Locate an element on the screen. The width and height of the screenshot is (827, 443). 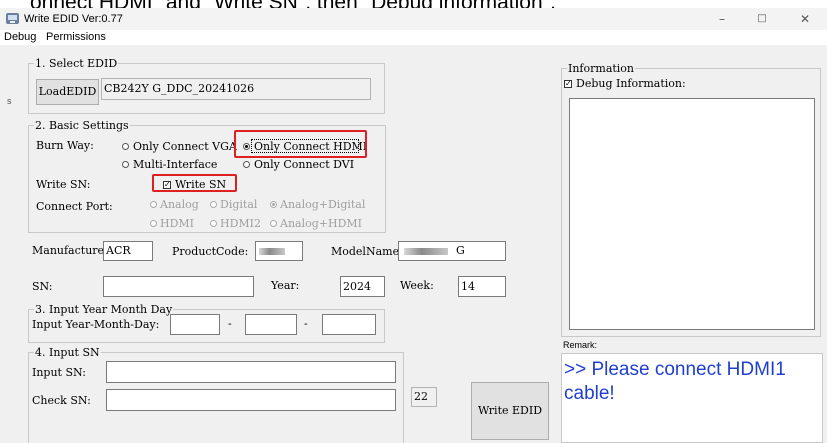
edid-file-field: CB242Y G_DDC_20241026 is located at coordinates (236, 89).